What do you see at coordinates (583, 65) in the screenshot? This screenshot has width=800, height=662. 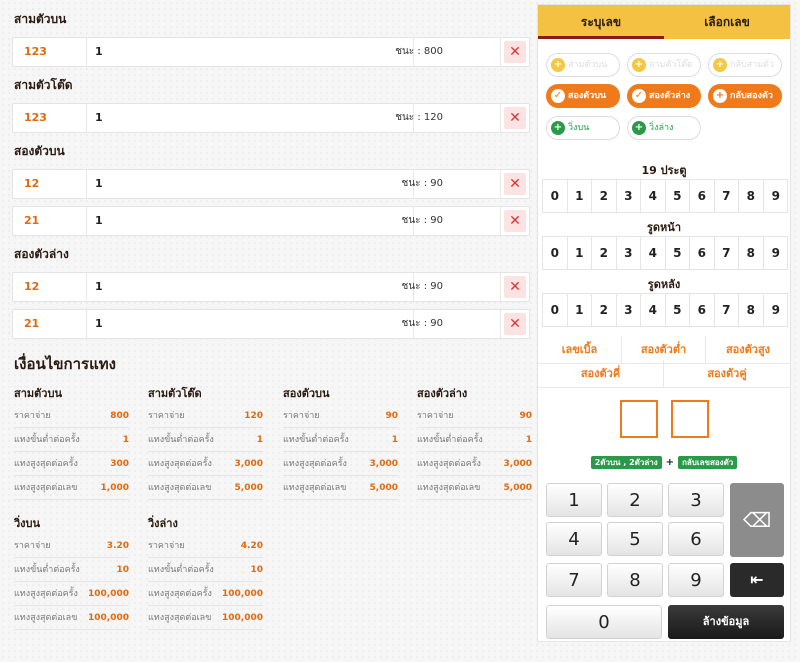 I see `pill-three-top: + สามตัวบน` at bounding box center [583, 65].